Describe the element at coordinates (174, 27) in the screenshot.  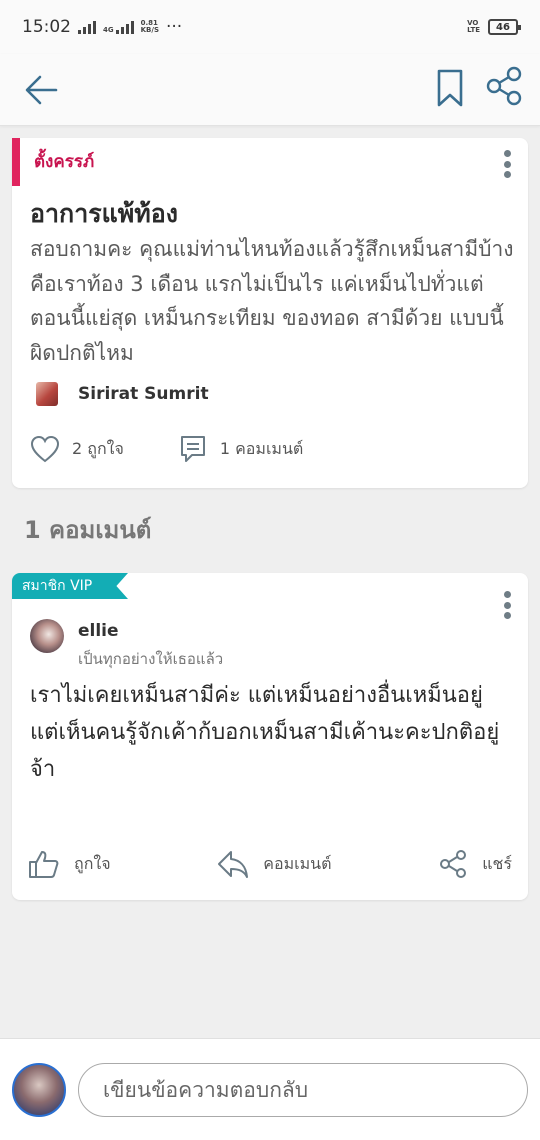
I see `more-notifications: ···` at that location.